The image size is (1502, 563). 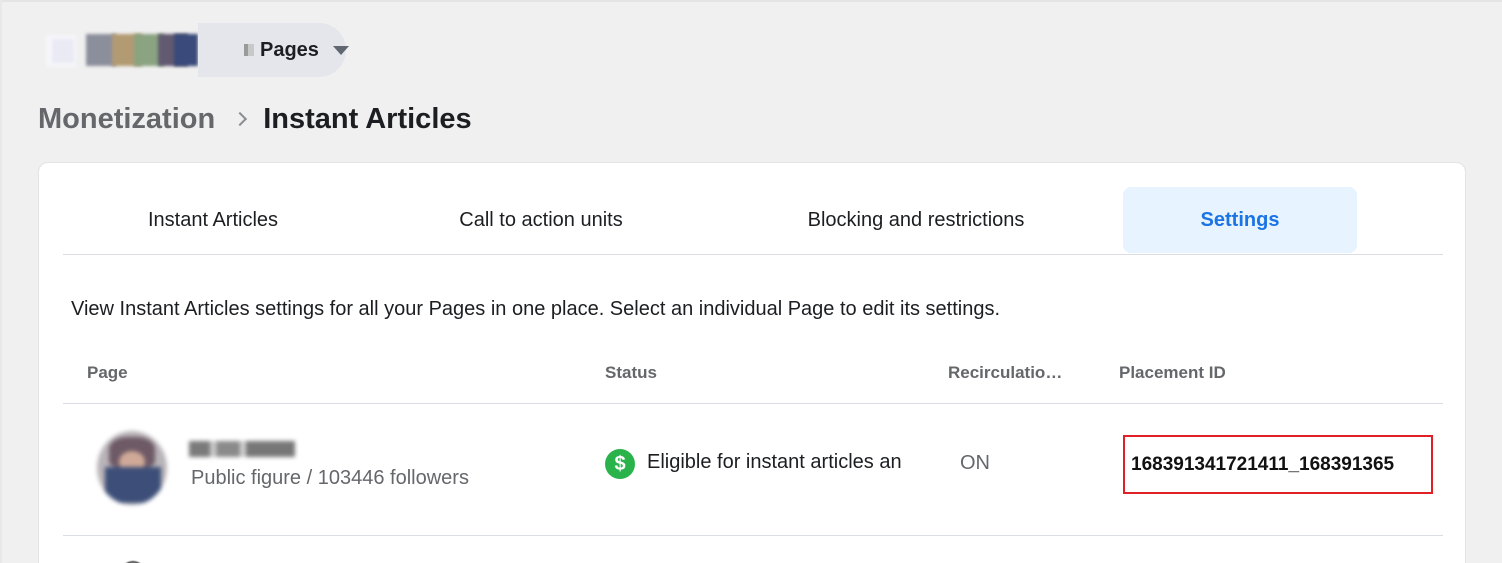 What do you see at coordinates (240, 119) in the screenshot?
I see `chevron-right-icon` at bounding box center [240, 119].